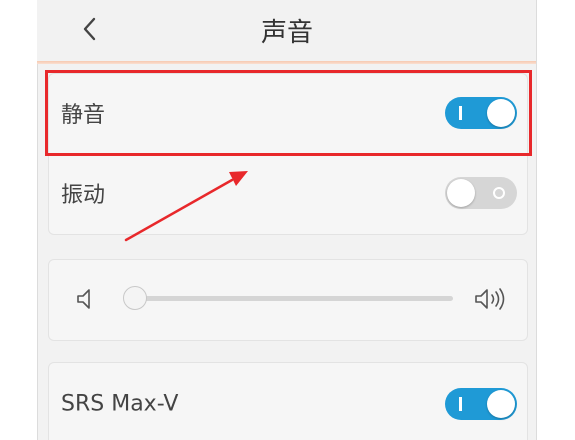 The height and width of the screenshot is (440, 575). What do you see at coordinates (499, 193) in the screenshot?
I see `toggle-off-mark-icon` at bounding box center [499, 193].